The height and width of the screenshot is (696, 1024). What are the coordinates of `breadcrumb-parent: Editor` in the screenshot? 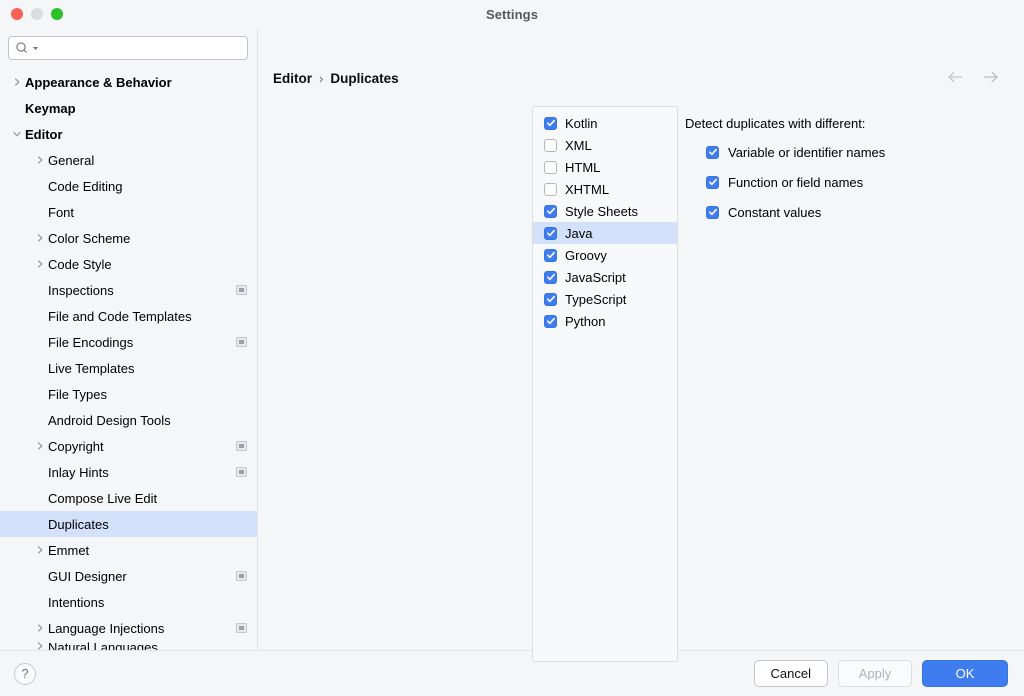 It's located at (292, 78).